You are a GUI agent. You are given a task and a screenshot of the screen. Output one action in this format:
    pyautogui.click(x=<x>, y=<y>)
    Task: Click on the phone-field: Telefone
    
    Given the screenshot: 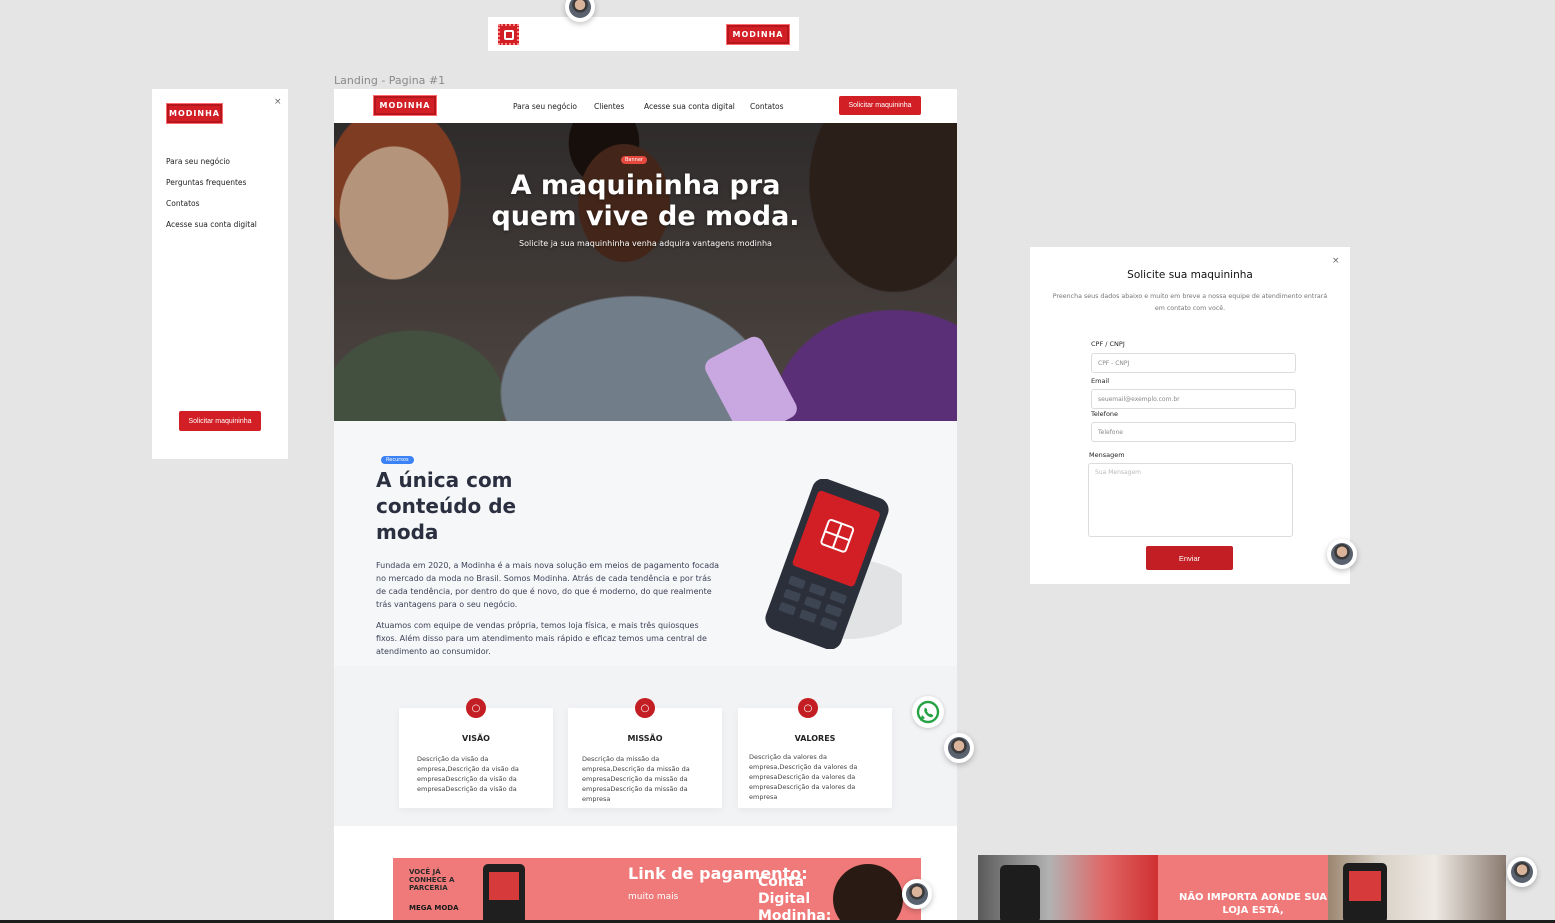 What is the action you would take?
    pyautogui.click(x=1193, y=432)
    